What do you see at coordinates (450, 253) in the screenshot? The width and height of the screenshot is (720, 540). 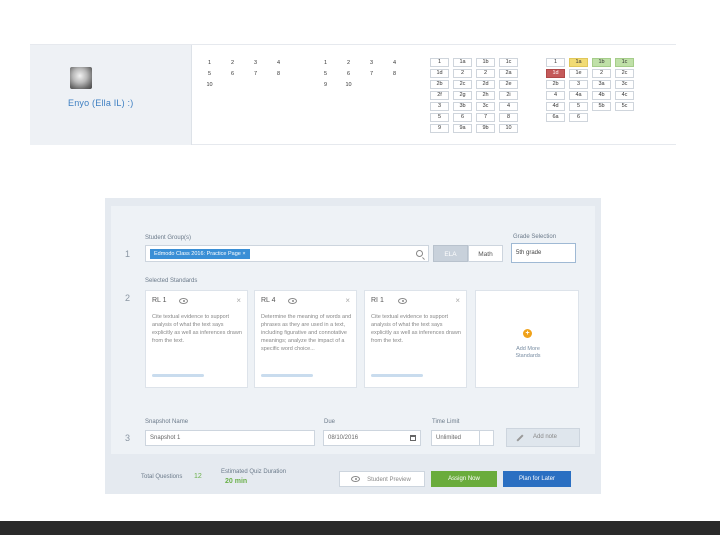 I see `subject-ela-button: ELA` at bounding box center [450, 253].